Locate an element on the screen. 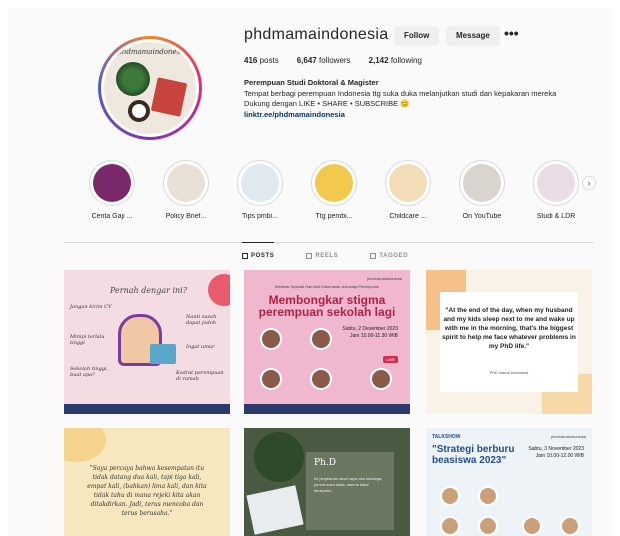 The height and width of the screenshot is (536, 620). book-icon is located at coordinates (169, 97).